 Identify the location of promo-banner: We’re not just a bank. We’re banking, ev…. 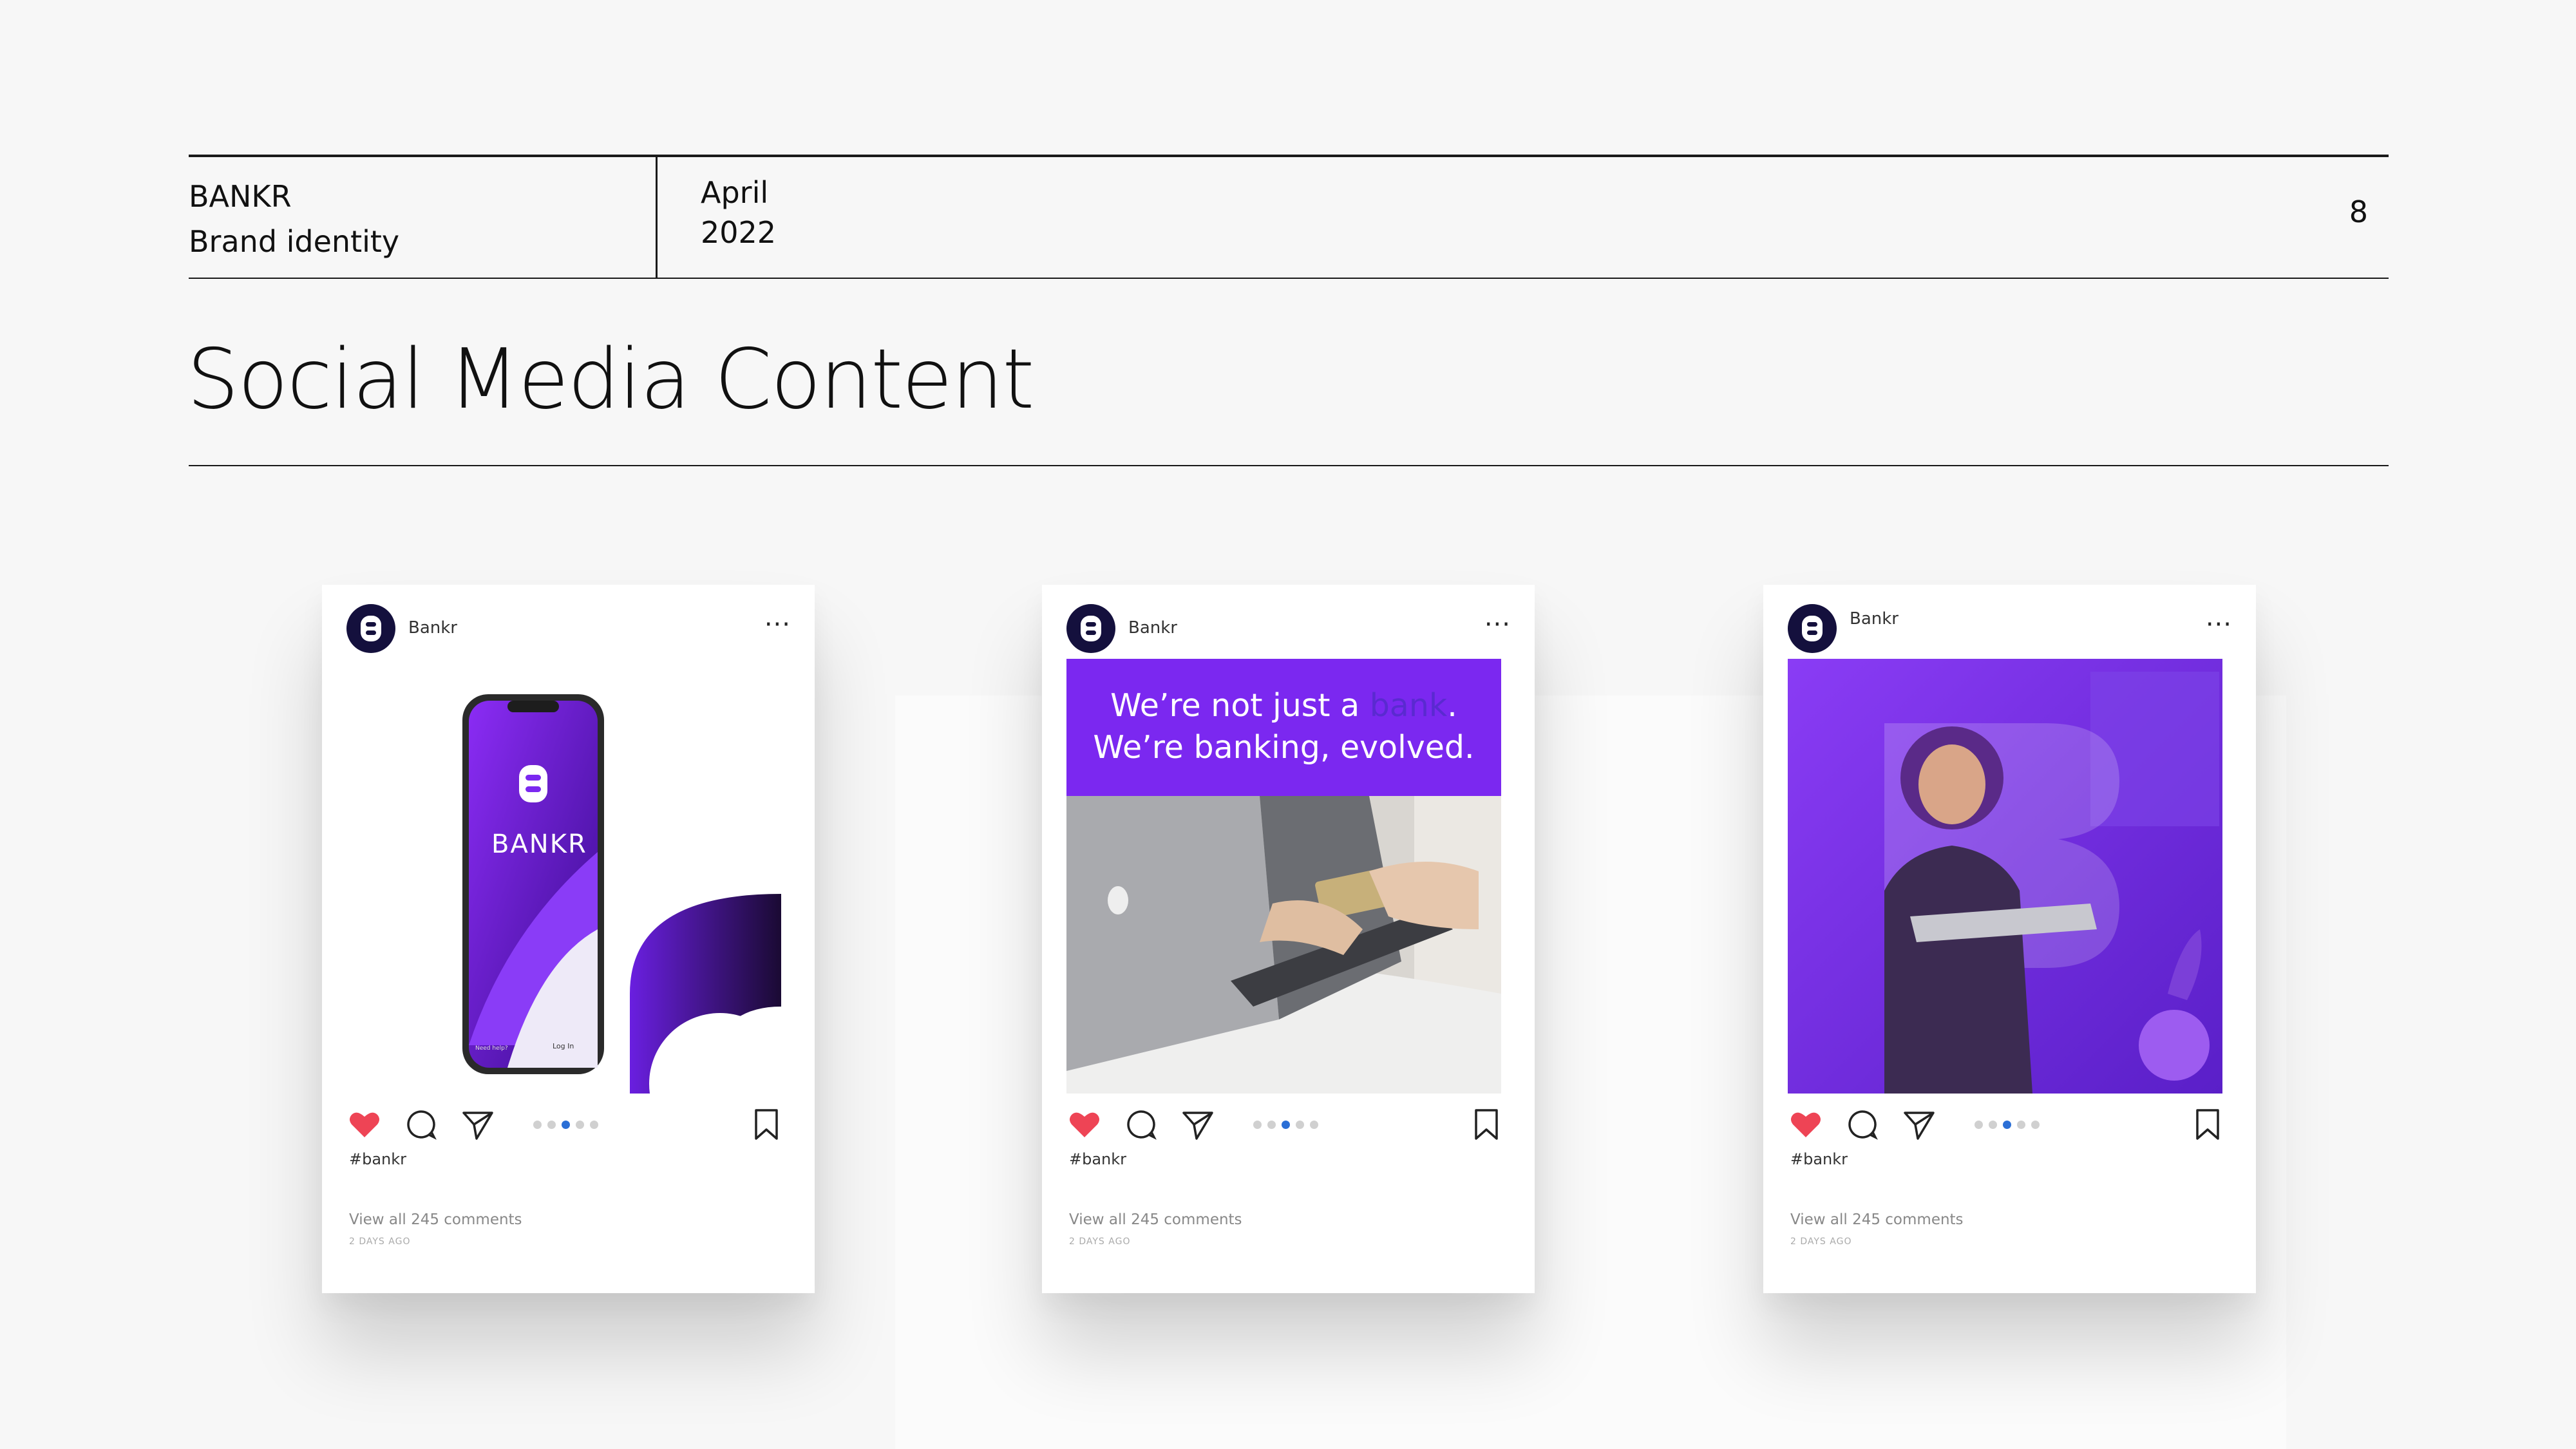
(1284, 727).